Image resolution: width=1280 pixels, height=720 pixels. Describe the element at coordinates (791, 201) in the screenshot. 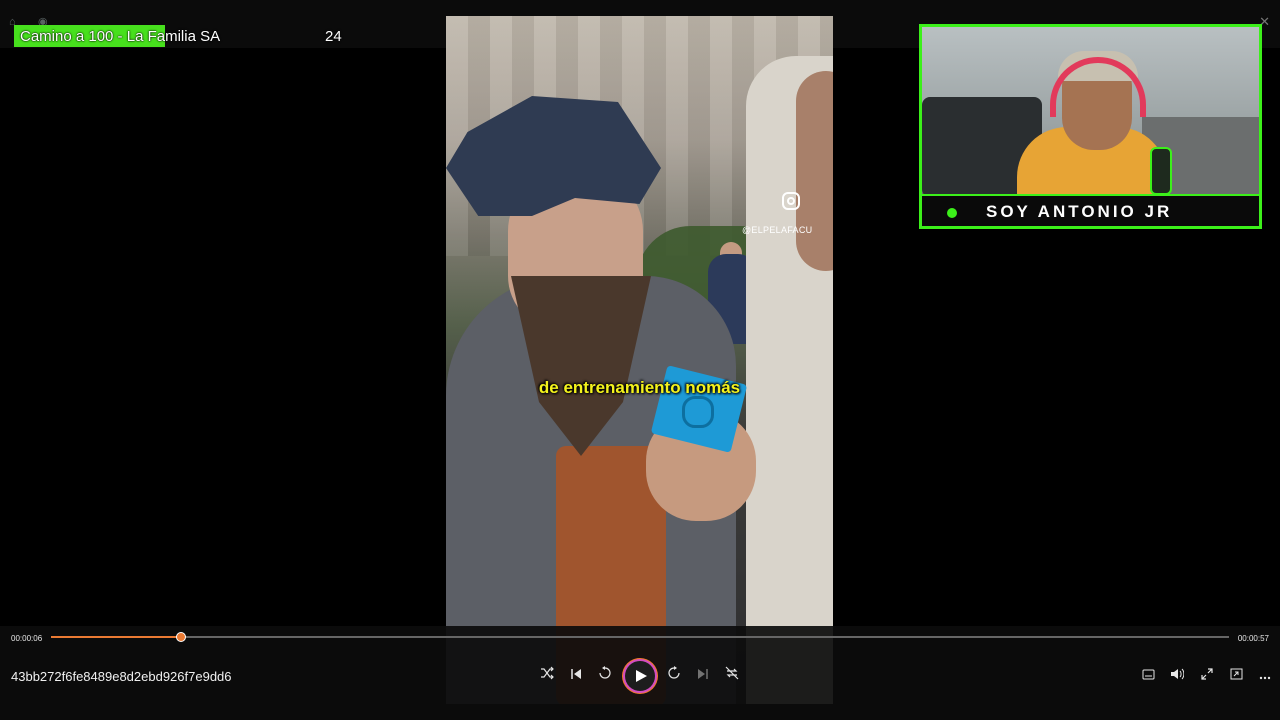

I see `instagram-icon` at that location.